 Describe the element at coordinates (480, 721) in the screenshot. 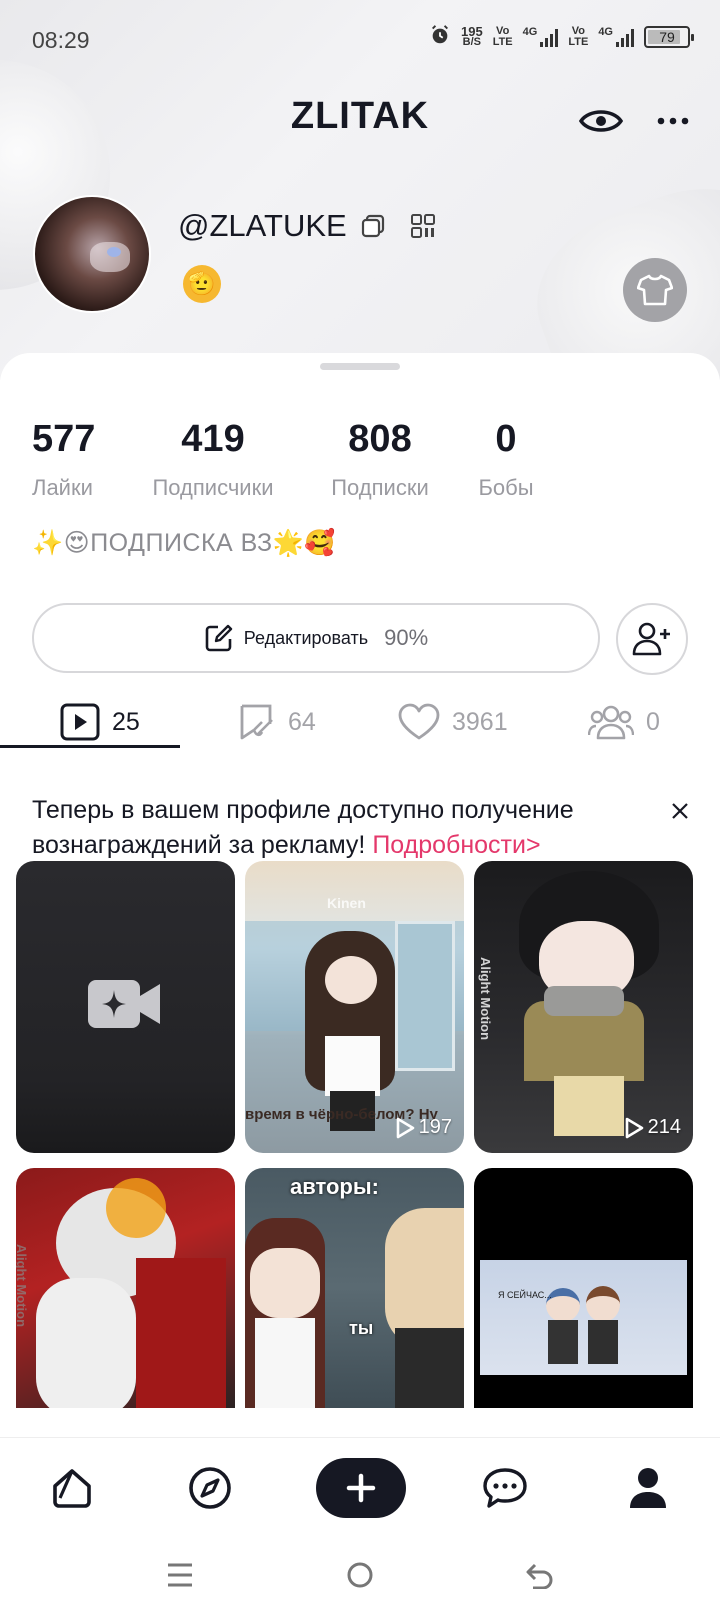

I see `tab-count: 3961` at that location.